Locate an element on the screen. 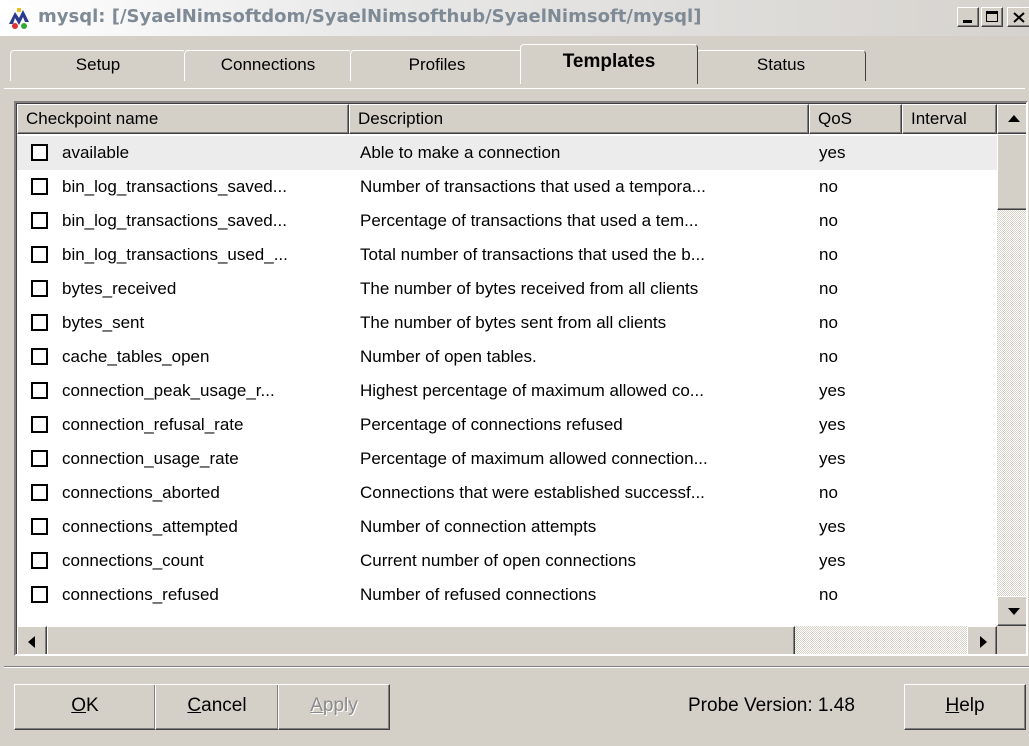  cell-checkpoint-name: connection_refusal_rate is located at coordinates (153, 424).